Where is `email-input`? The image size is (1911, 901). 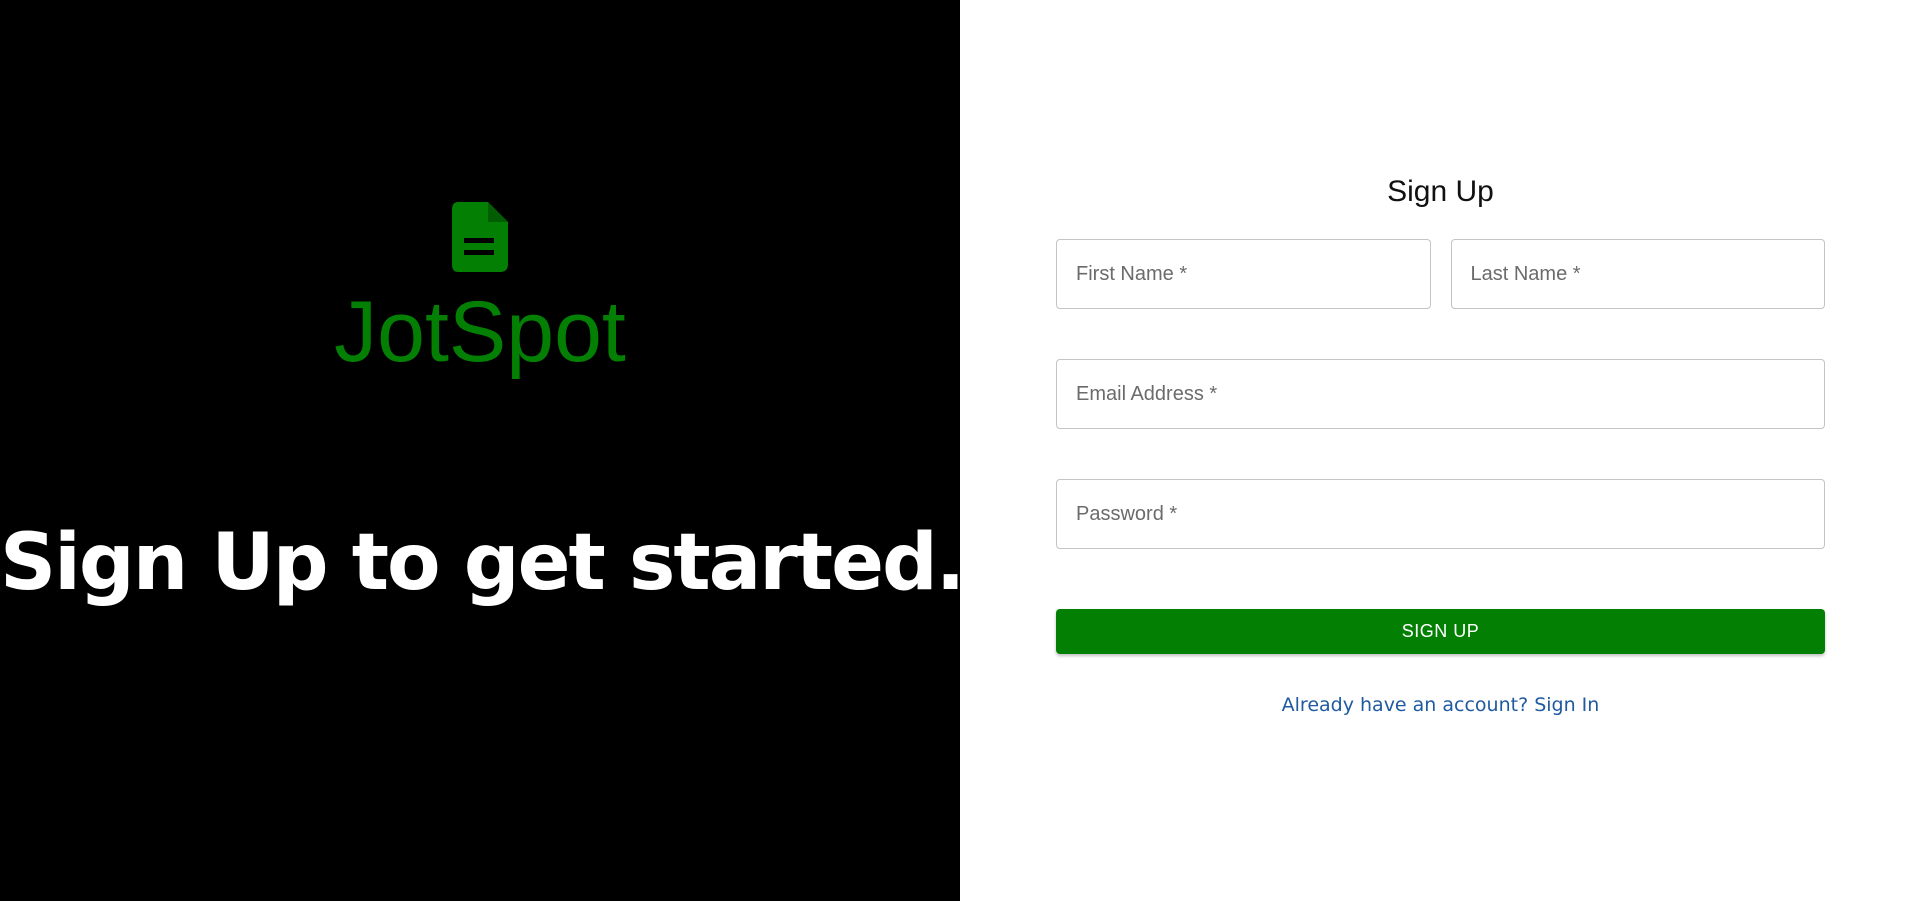
email-input is located at coordinates (1440, 394).